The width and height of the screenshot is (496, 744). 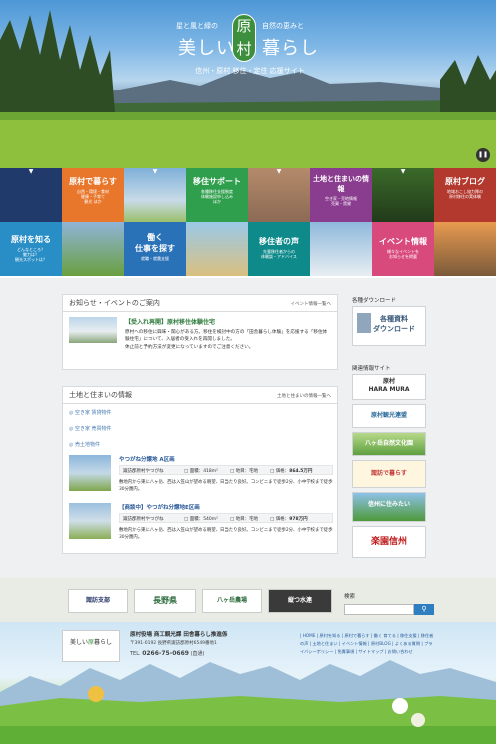 I want to click on banner-shizen: 八ヶ岳自然文化園, so click(x=389, y=444).